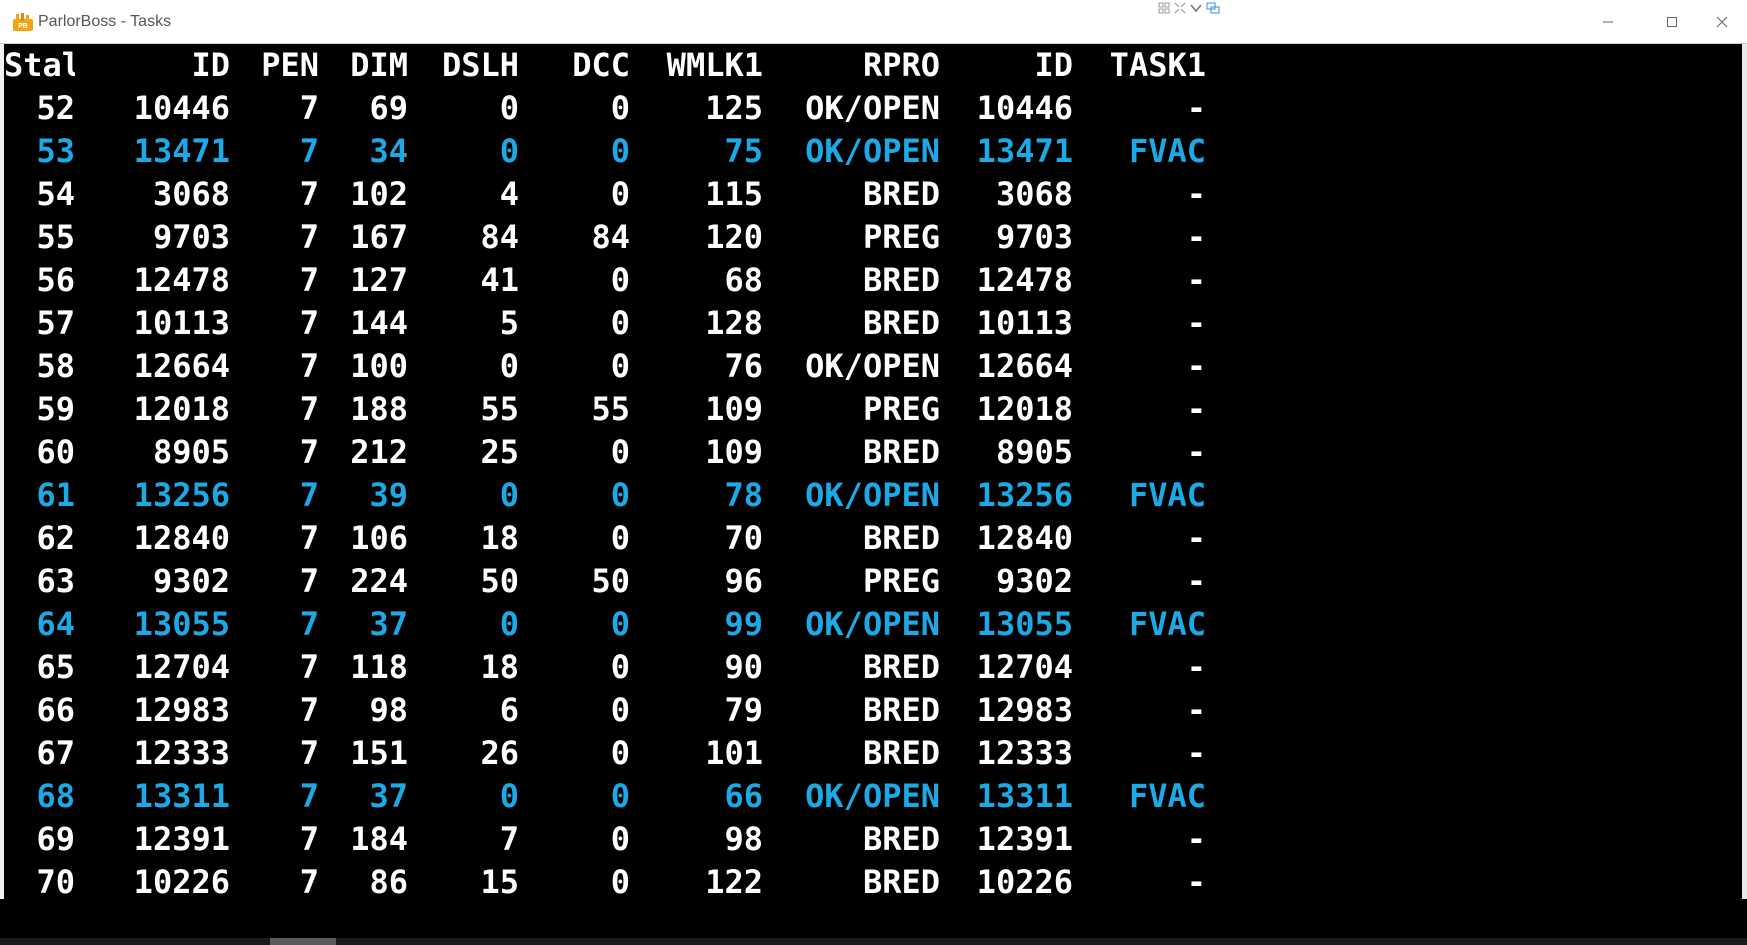  What do you see at coordinates (55, 538) in the screenshot?
I see `cell-stall: 62` at bounding box center [55, 538].